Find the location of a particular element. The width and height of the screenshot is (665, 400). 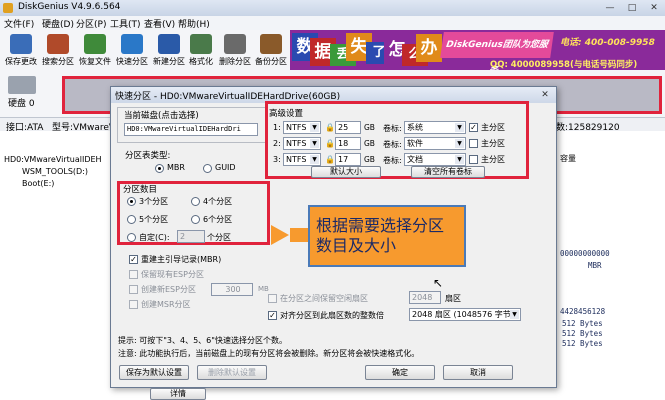

disk-label: 硬盘 0 is located at coordinates (21, 104).